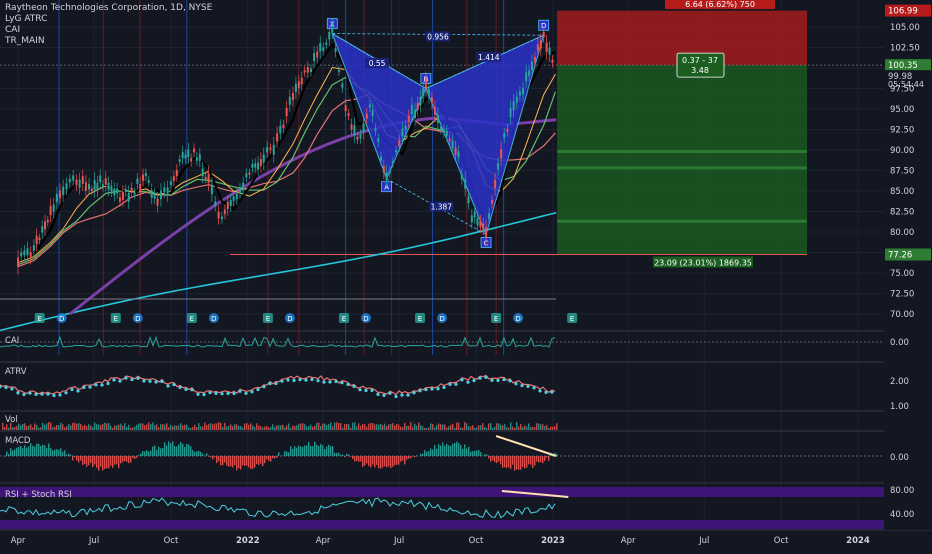 This screenshot has width=932, height=554. Describe the element at coordinates (466, 540) in the screenshot. I see `time-axis-bg` at that location.